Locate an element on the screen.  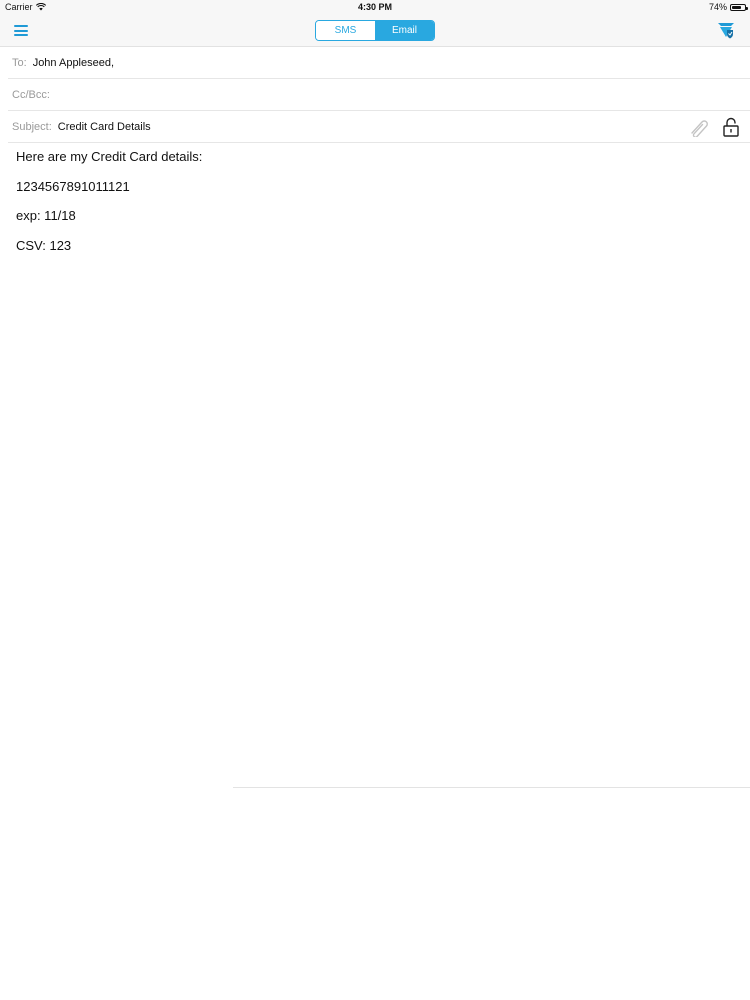
send-shield-icon is located at coordinates (726, 30).